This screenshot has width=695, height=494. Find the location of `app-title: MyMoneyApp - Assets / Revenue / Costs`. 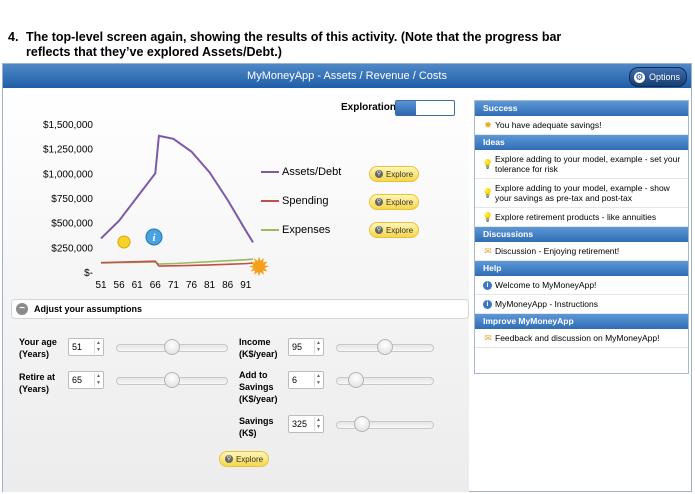

app-title: MyMoneyApp - Assets / Revenue / Costs is located at coordinates (347, 76).